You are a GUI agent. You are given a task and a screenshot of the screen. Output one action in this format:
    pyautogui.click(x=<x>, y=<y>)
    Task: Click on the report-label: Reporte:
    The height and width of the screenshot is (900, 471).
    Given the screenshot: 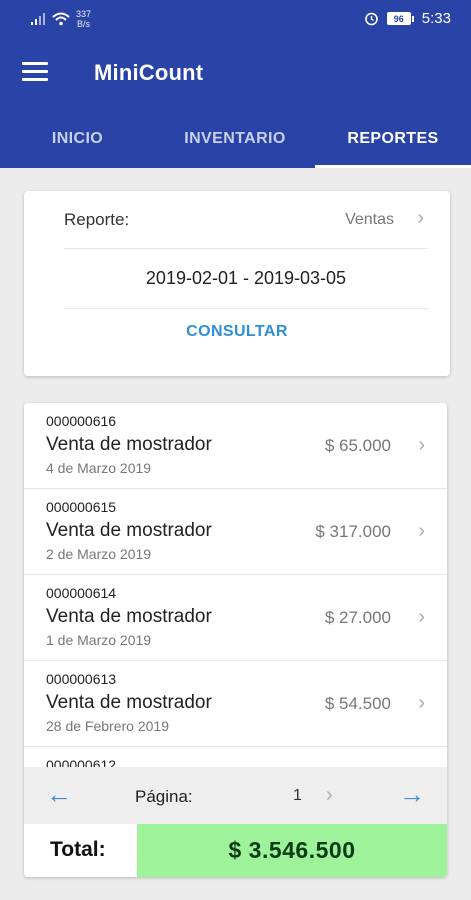 What is the action you would take?
    pyautogui.click(x=97, y=219)
    